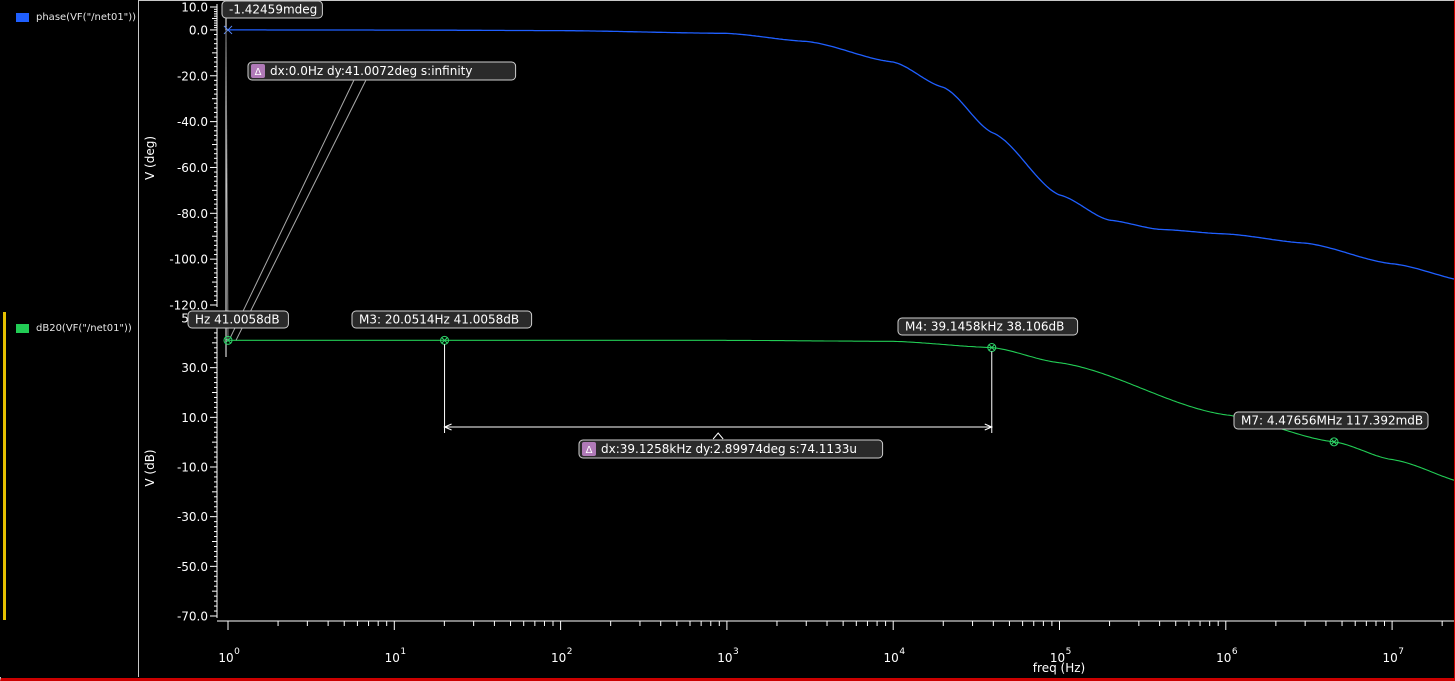 This screenshot has width=1455, height=681. I want to click on db-marker-label-m4: M4: 39.1458kHz 38.106dB, so click(988, 326).